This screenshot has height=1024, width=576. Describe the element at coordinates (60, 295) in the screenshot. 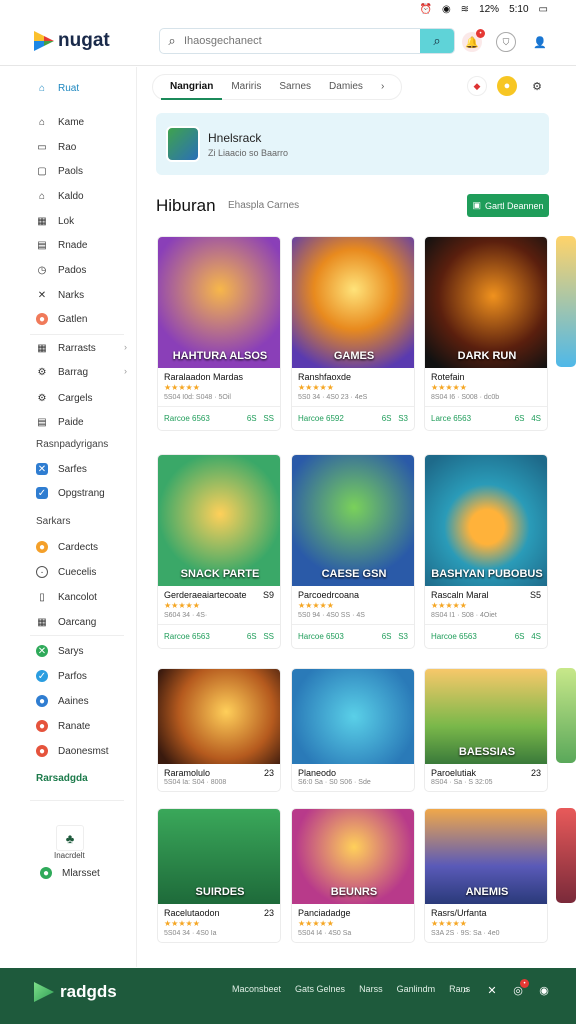

I see `sidebar-item-7: ✕ Narks` at that location.